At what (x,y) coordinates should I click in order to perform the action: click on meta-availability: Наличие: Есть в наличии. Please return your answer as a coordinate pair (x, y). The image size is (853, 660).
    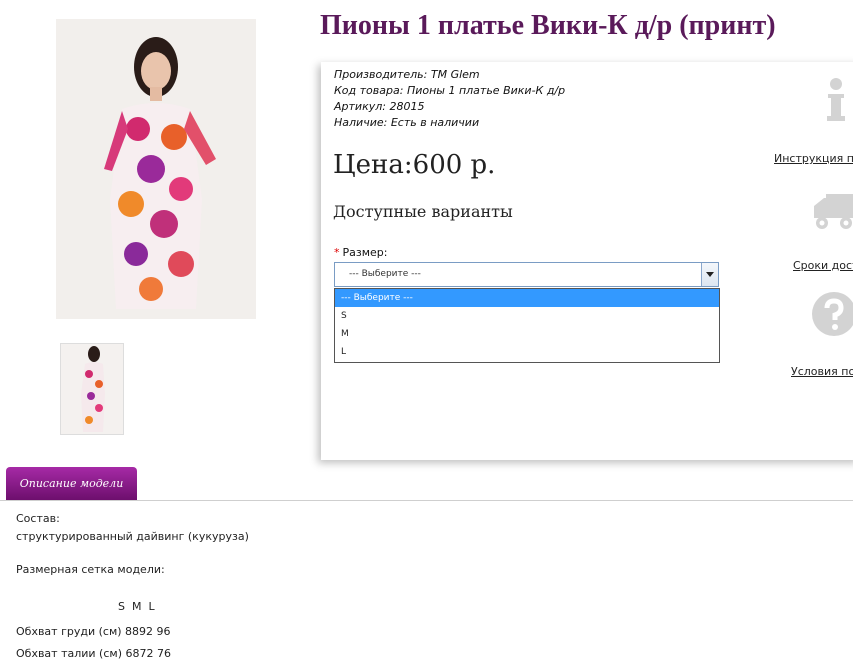
    Looking at the image, I should click on (407, 122).